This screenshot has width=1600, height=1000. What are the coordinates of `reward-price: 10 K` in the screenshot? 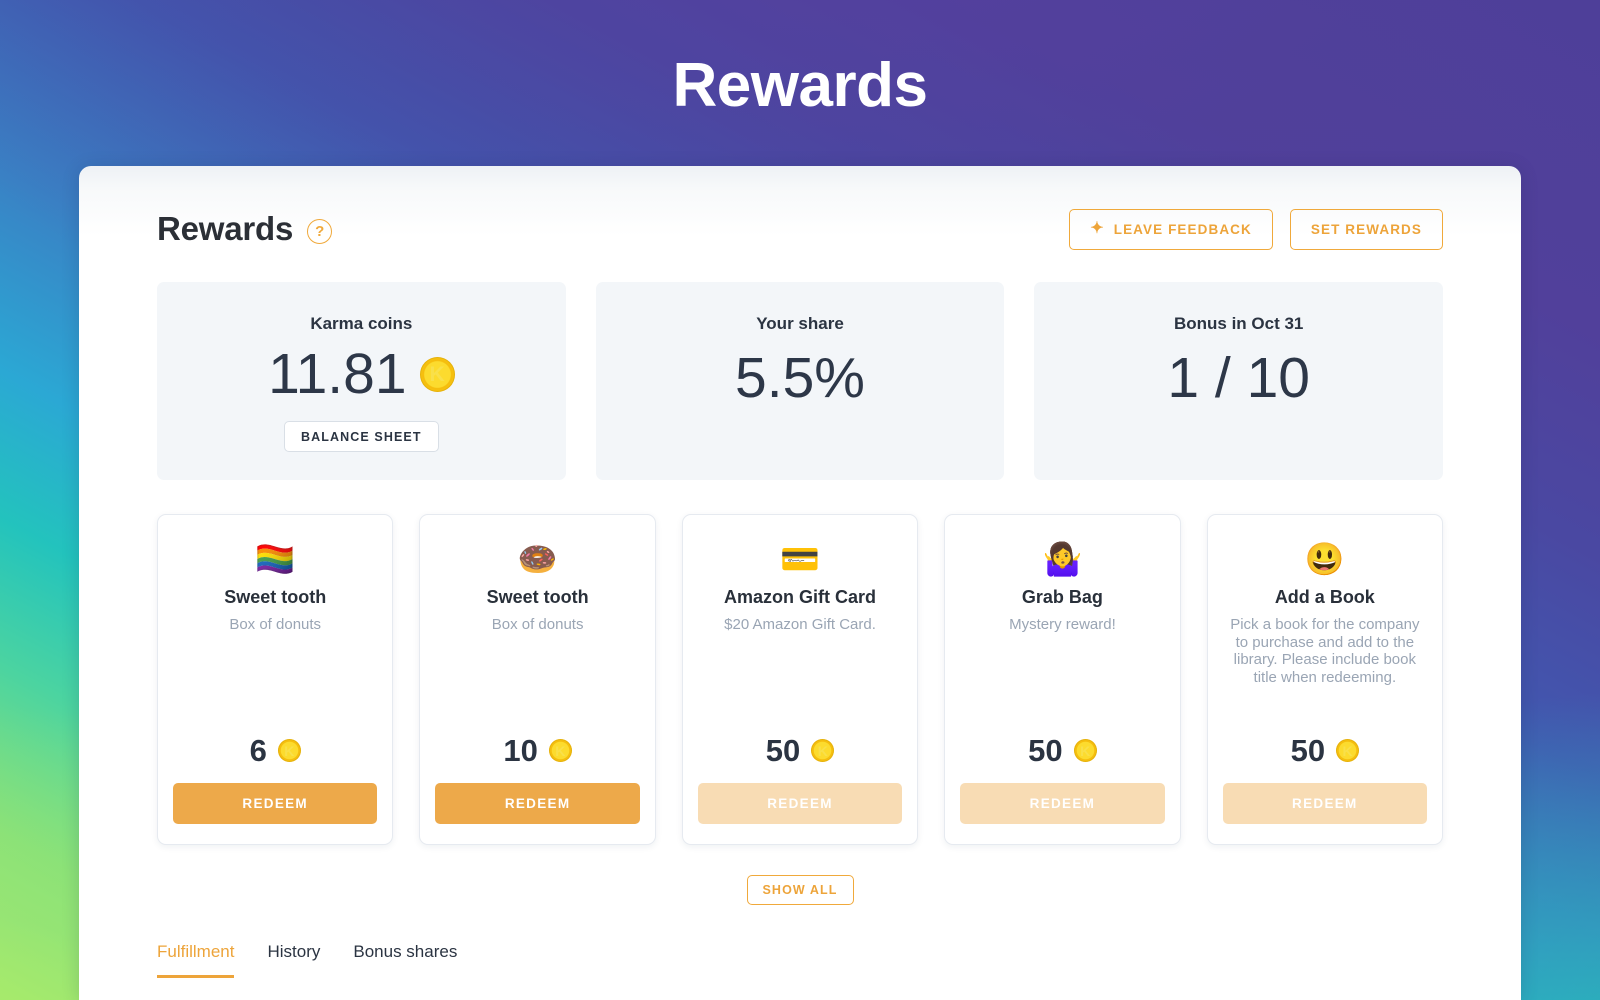 It's located at (537, 750).